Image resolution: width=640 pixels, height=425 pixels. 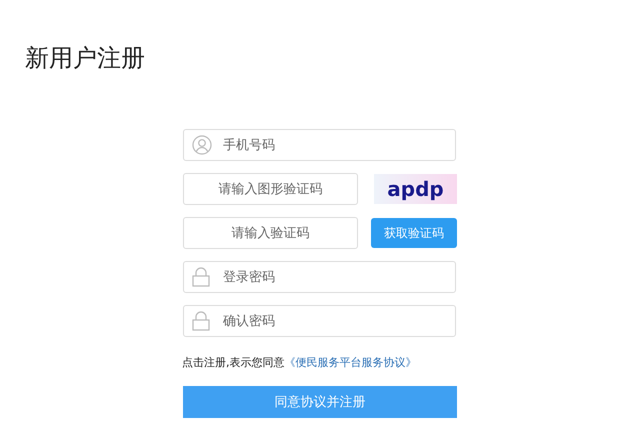 I want to click on register-button: 同意协议并注册, so click(x=320, y=402).